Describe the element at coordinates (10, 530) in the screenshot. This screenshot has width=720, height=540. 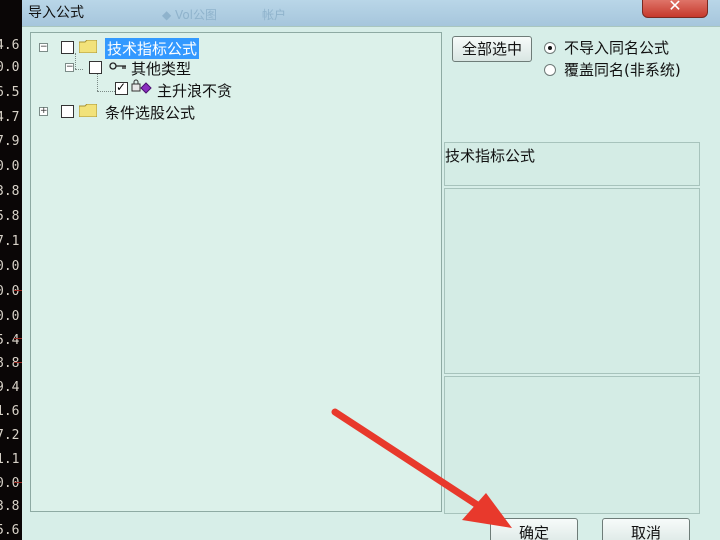
I see `background-number: 5.6` at that location.